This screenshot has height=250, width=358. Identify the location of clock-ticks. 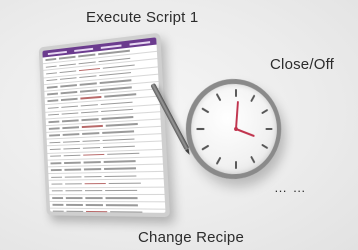
(234, 129).